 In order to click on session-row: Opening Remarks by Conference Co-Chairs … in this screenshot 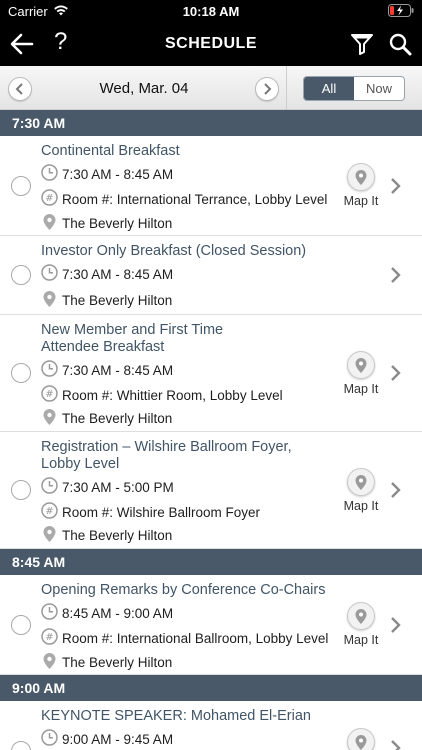, I will do `click(211, 625)`.